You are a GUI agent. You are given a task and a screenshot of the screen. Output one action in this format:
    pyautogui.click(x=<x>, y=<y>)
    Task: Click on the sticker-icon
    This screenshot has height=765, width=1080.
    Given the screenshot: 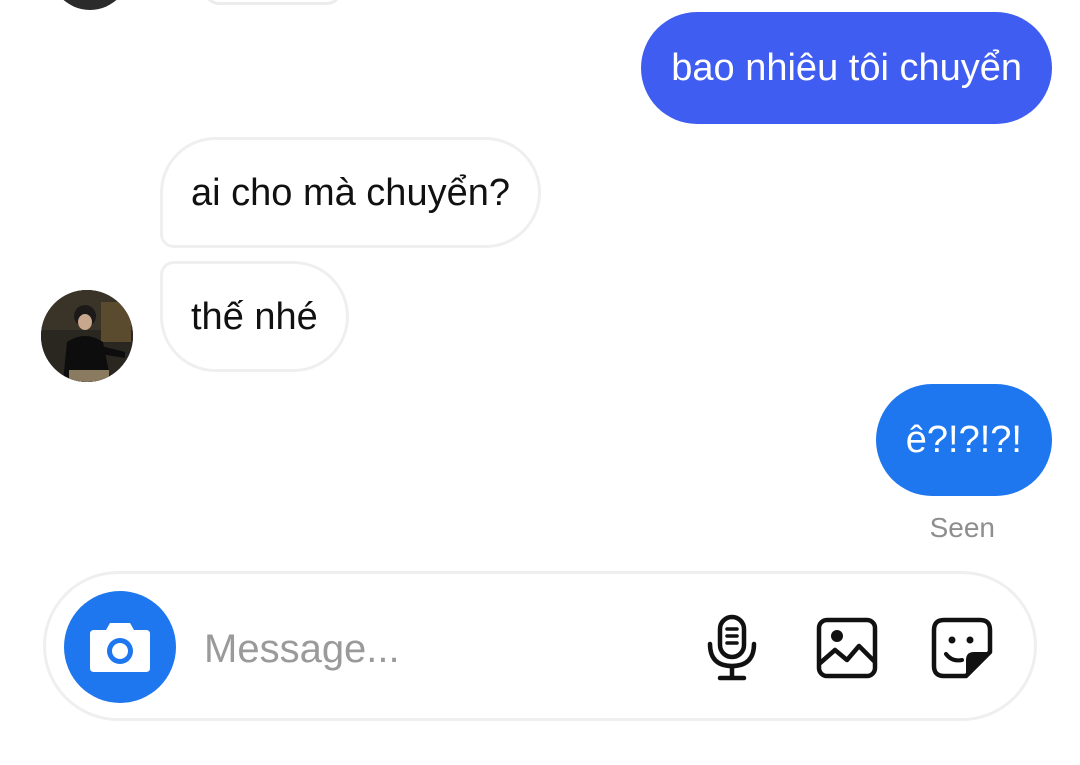 What is the action you would take?
    pyautogui.click(x=962, y=648)
    